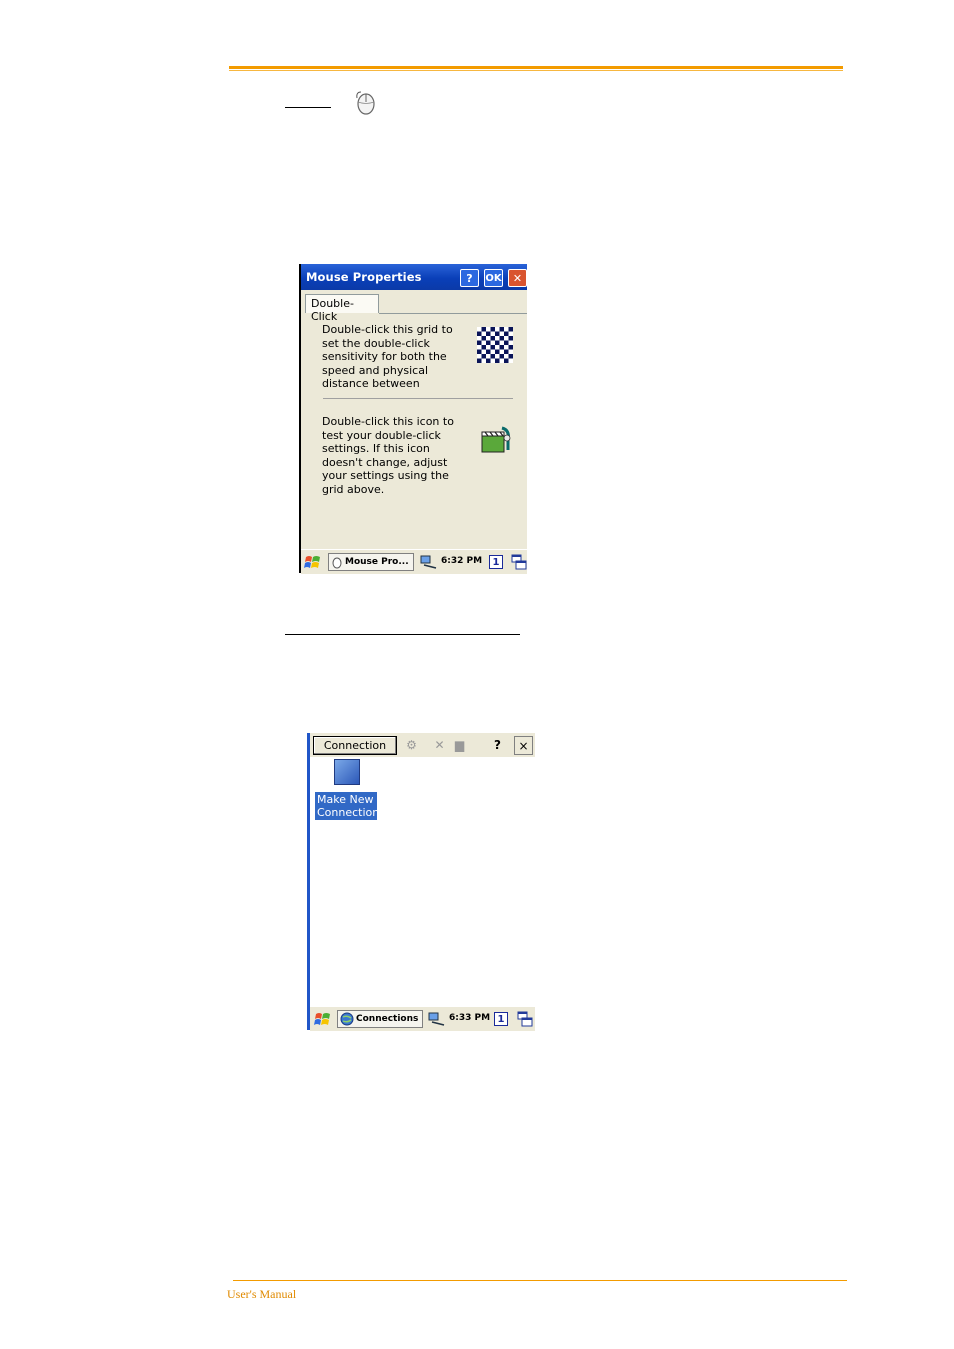 This screenshot has height=1349, width=954. I want to click on document-icon: ▆, so click(459, 745).